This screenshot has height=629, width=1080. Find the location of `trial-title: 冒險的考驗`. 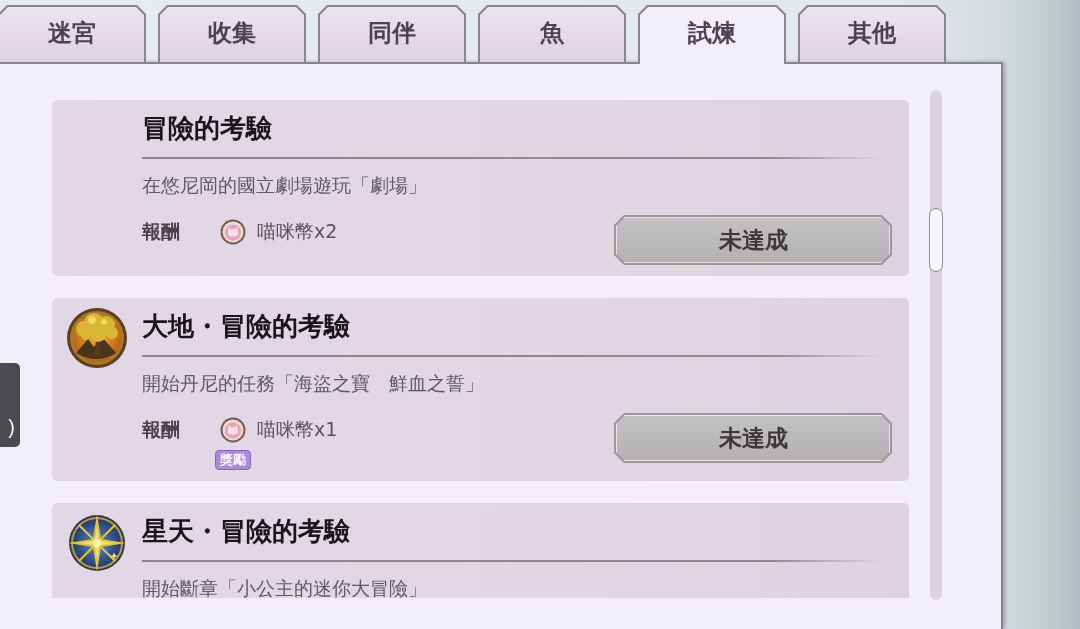

trial-title: 冒險的考驗 is located at coordinates (207, 129).